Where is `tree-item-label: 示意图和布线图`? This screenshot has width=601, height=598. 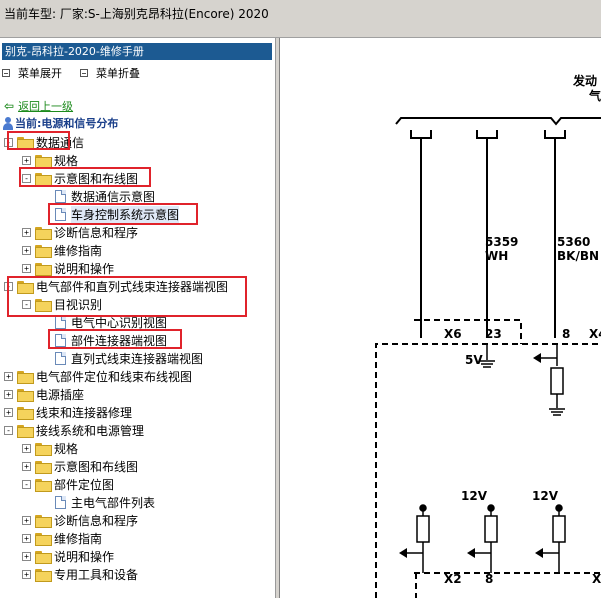
tree-item-label: 示意图和布线图 is located at coordinates (96, 466).